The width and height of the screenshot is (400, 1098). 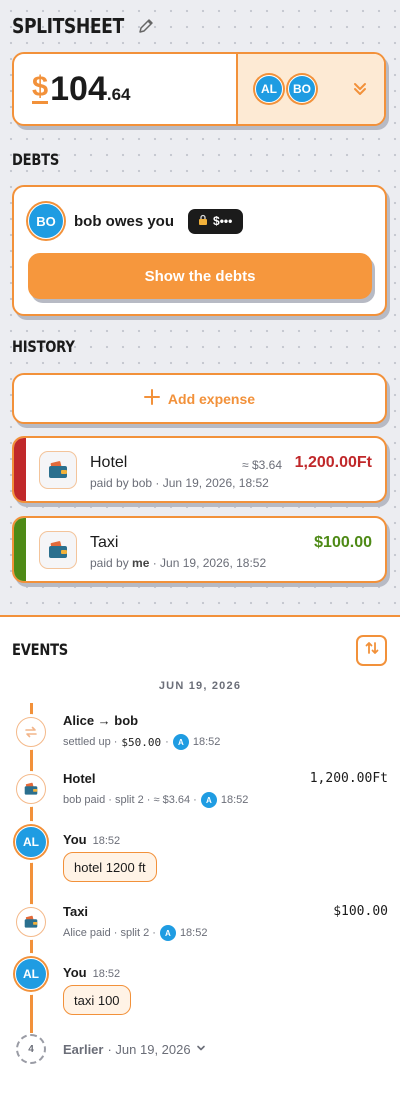 What do you see at coordinates (118, 94) in the screenshot?
I see `balance-cents: .64` at bounding box center [118, 94].